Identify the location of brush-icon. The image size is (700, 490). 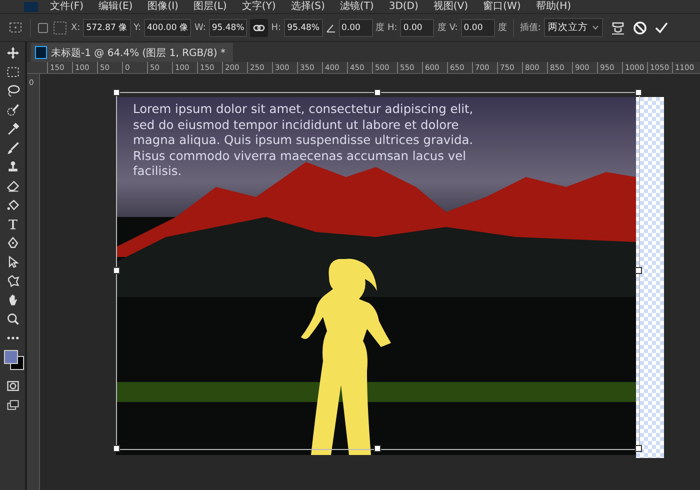
(13, 148).